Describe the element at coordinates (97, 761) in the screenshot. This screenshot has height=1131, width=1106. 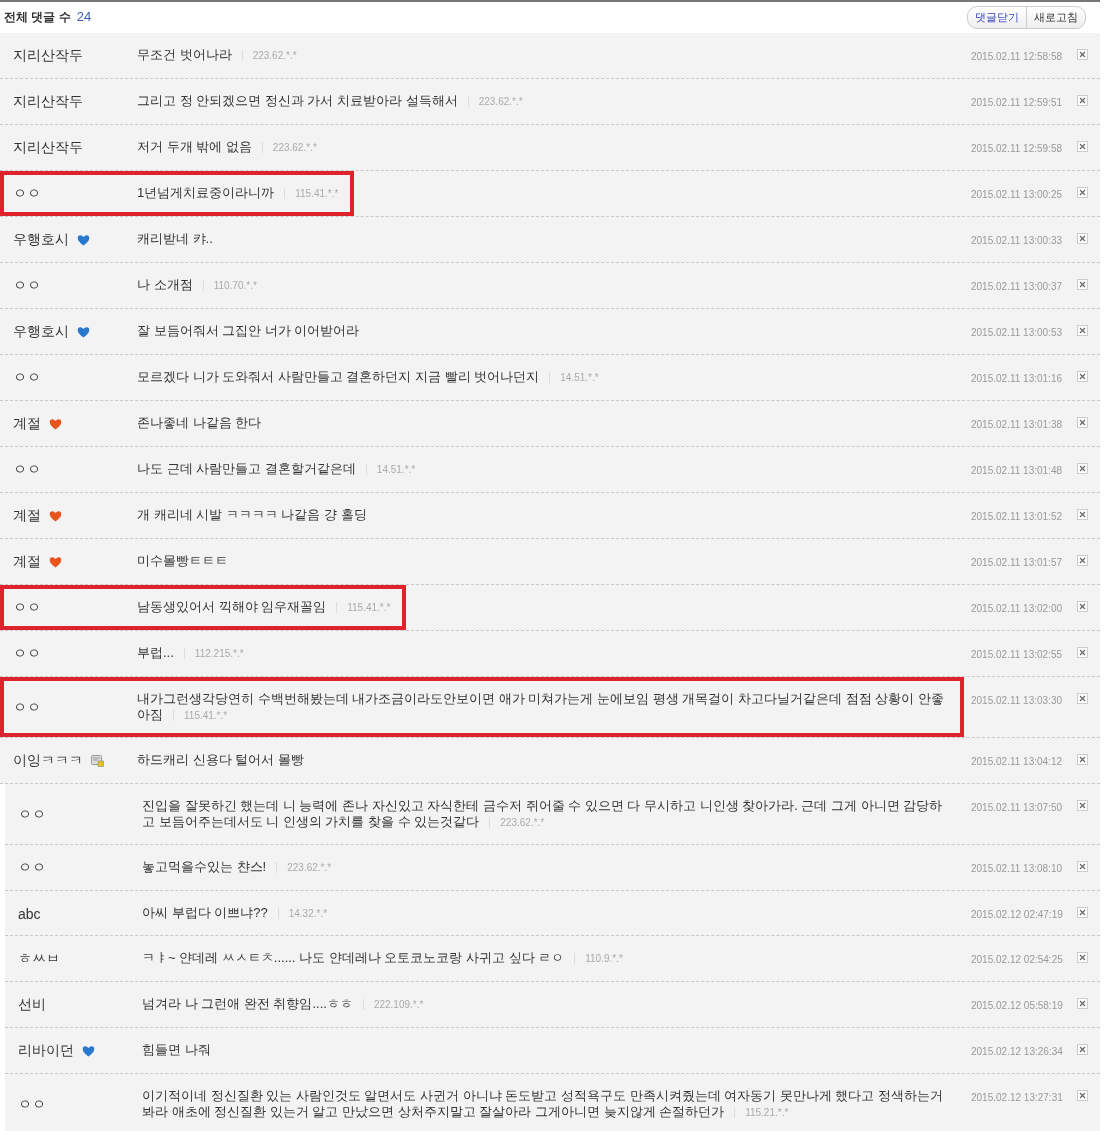
I see `note-icon` at that location.